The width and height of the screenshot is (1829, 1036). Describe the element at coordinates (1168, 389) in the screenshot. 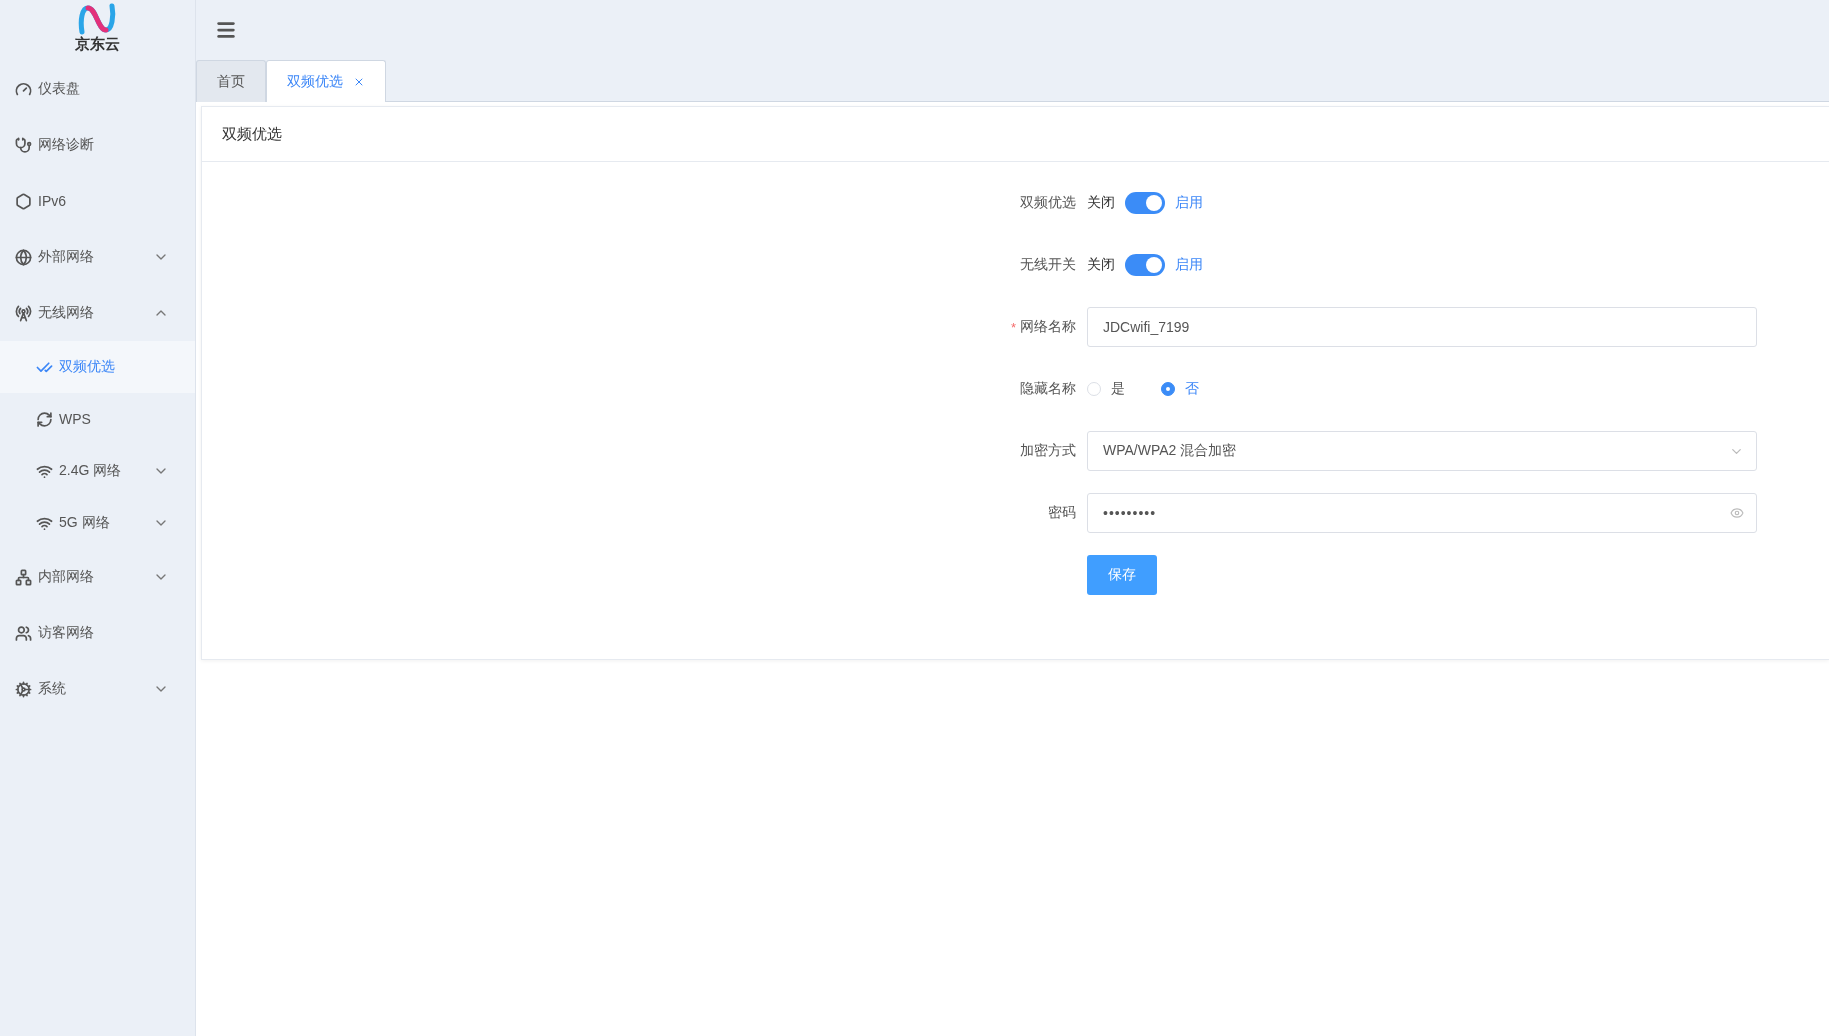

I see `radio-button` at that location.